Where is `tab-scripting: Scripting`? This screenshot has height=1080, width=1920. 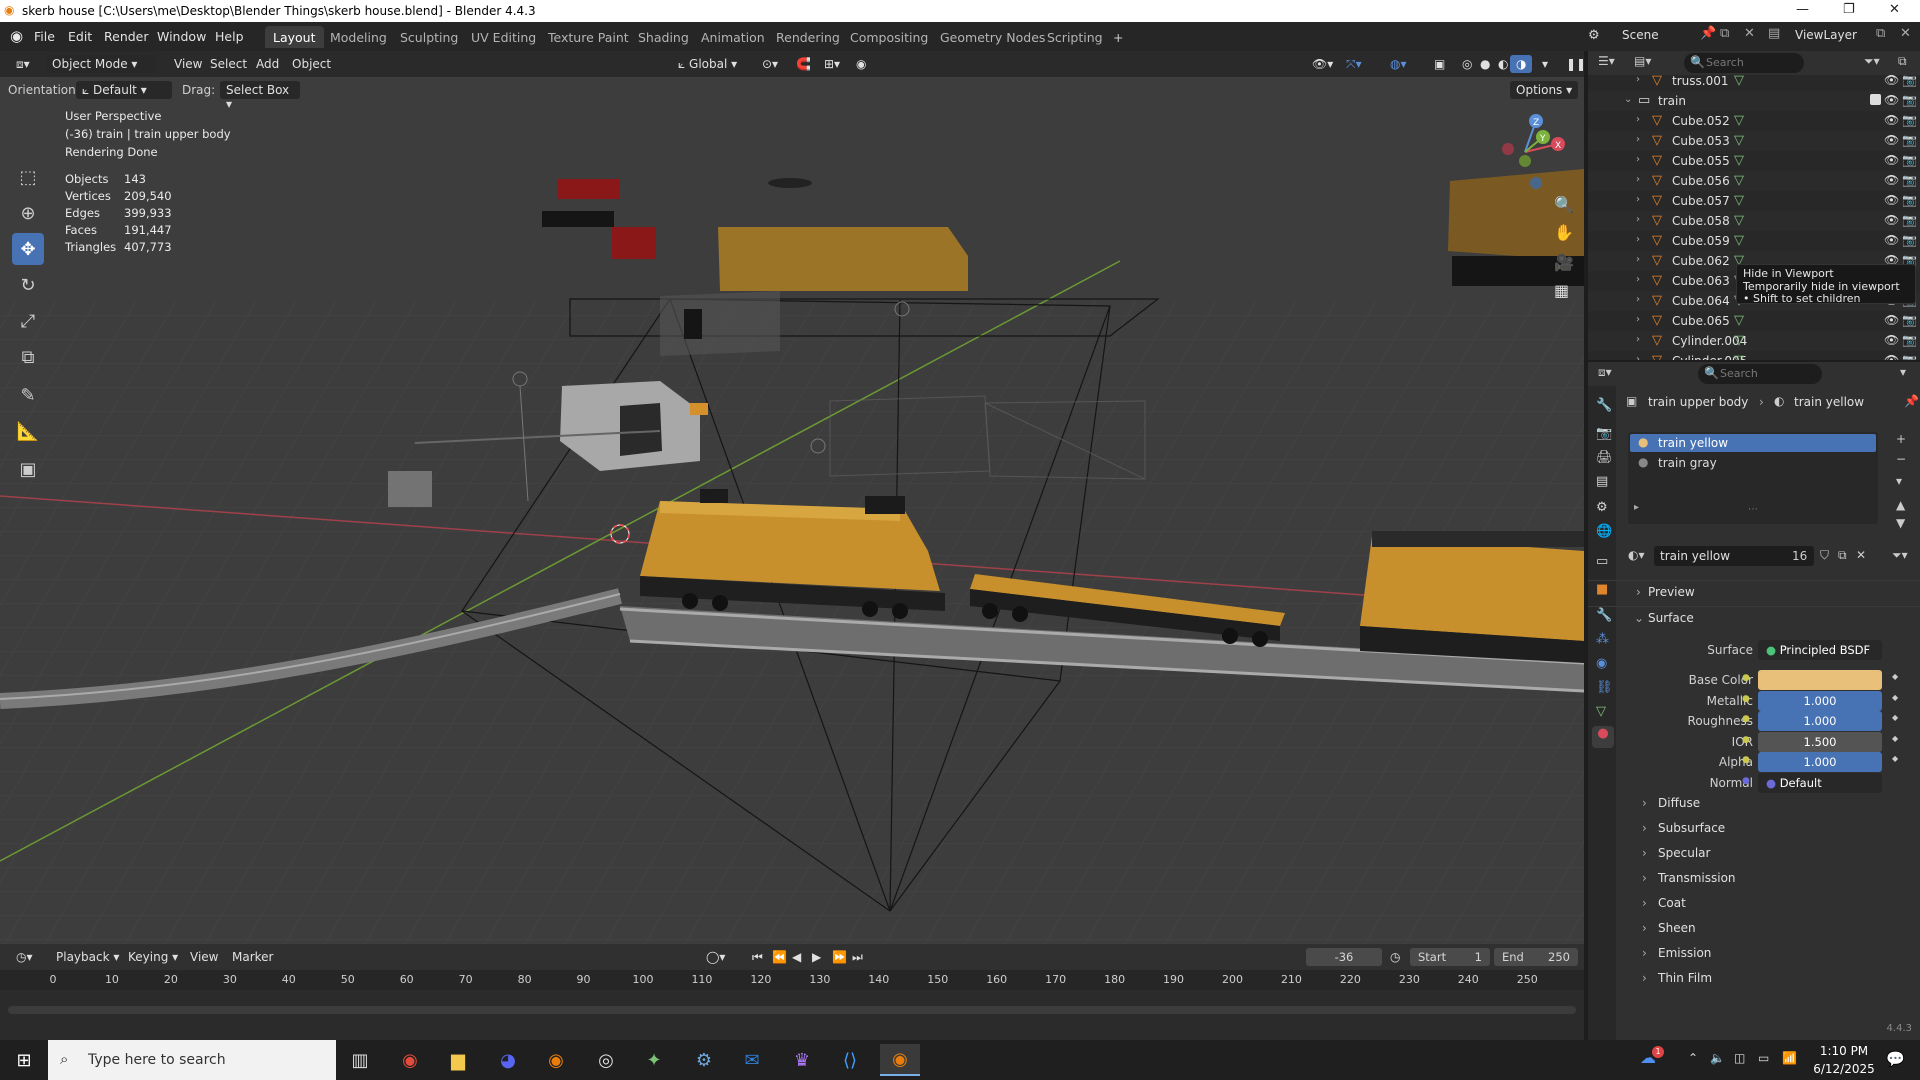
tab-scripting: Scripting is located at coordinates (1075, 37).